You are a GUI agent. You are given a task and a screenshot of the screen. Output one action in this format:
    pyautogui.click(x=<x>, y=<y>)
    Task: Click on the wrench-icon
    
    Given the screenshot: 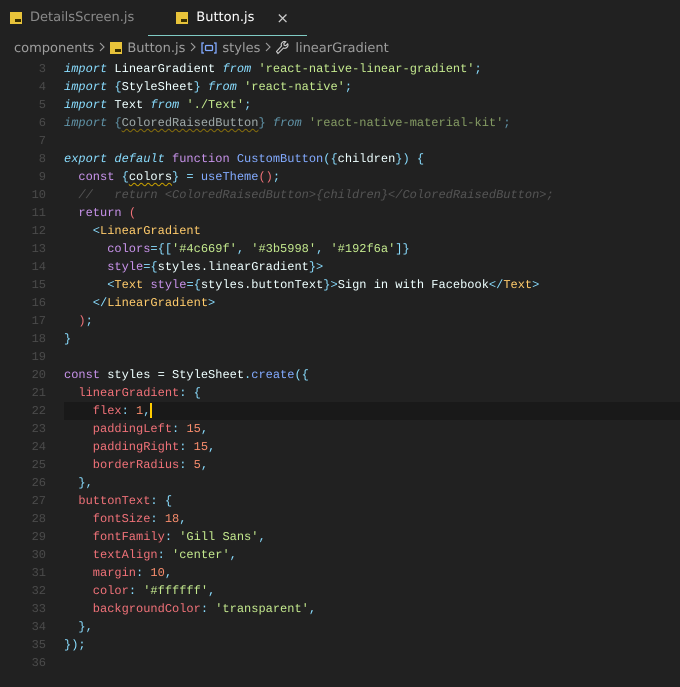 What is the action you would take?
    pyautogui.click(x=283, y=48)
    